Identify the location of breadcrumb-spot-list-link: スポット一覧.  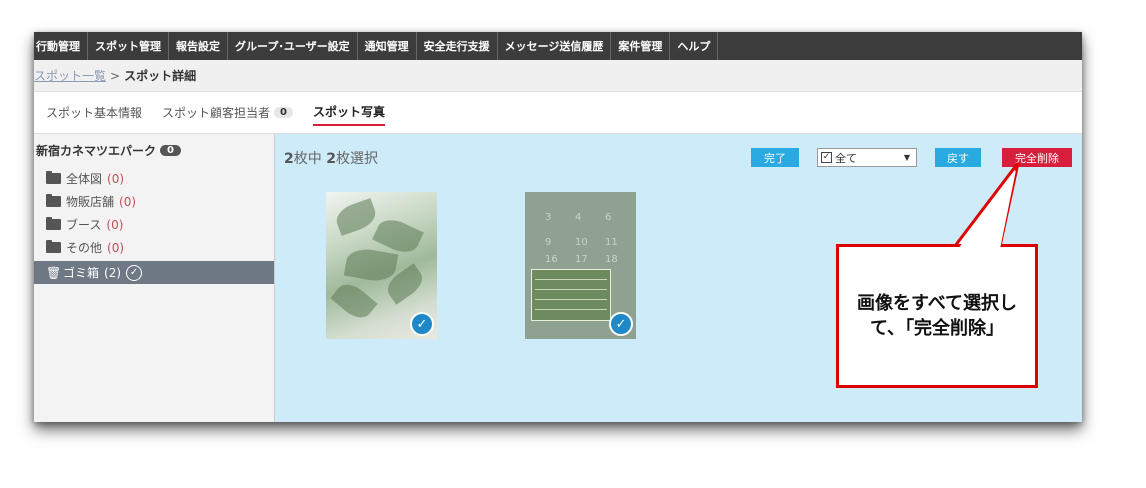
(70, 75).